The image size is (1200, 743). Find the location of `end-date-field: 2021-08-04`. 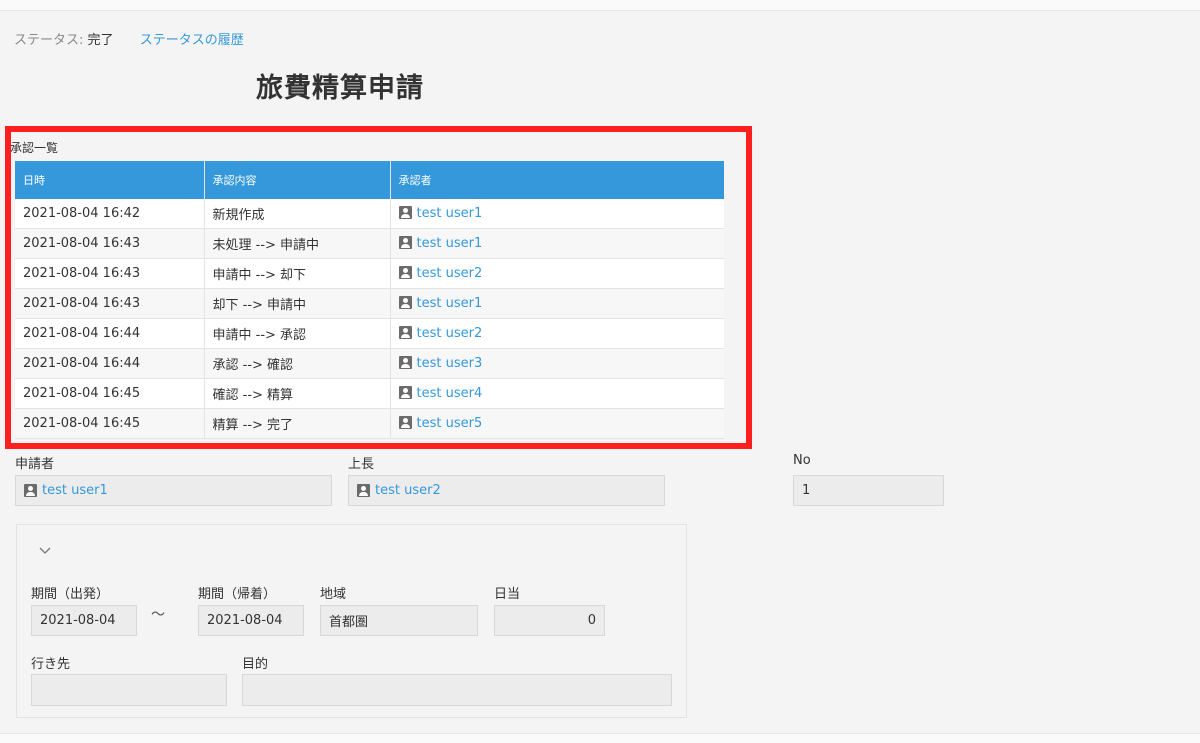

end-date-field: 2021-08-04 is located at coordinates (251, 620).